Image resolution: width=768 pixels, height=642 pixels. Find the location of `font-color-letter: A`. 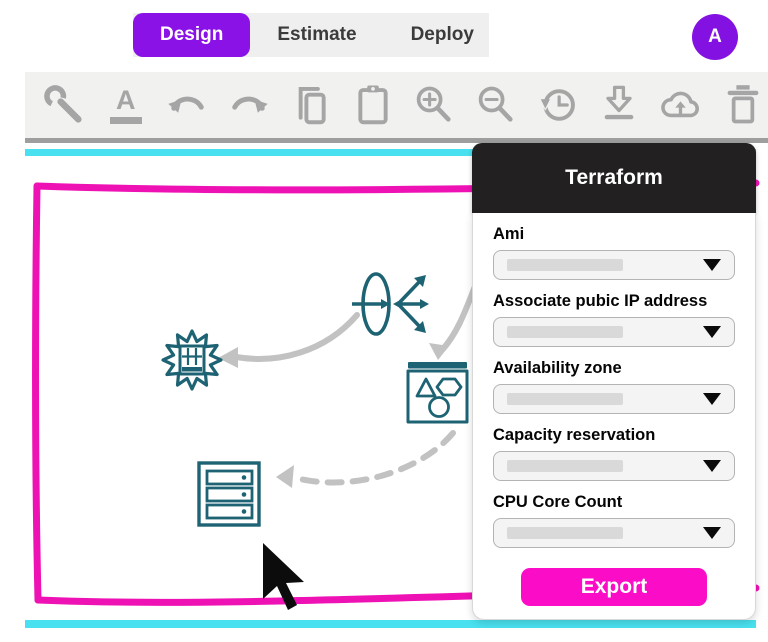

font-color-letter: A is located at coordinates (125, 99).